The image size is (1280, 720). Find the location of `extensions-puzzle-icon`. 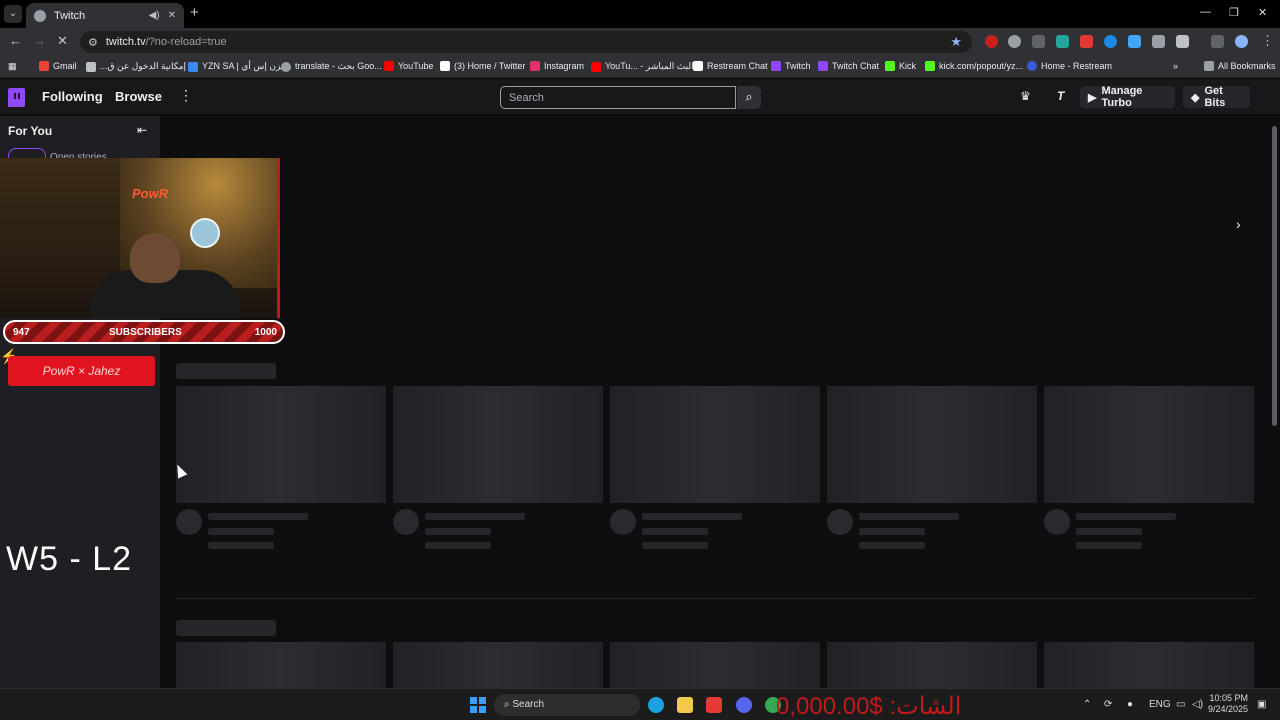

extensions-puzzle-icon is located at coordinates (1182, 41).